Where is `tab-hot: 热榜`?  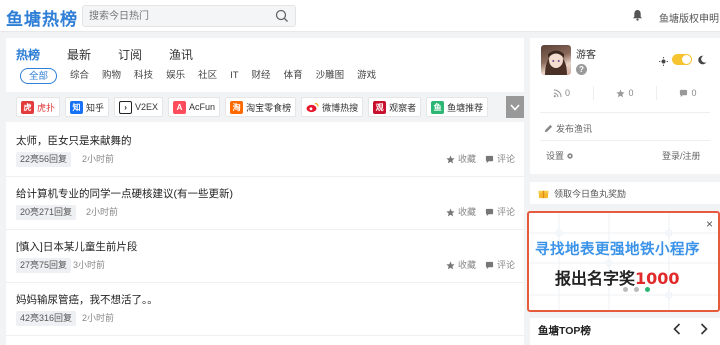 tab-hot: 热榜 is located at coordinates (28, 54).